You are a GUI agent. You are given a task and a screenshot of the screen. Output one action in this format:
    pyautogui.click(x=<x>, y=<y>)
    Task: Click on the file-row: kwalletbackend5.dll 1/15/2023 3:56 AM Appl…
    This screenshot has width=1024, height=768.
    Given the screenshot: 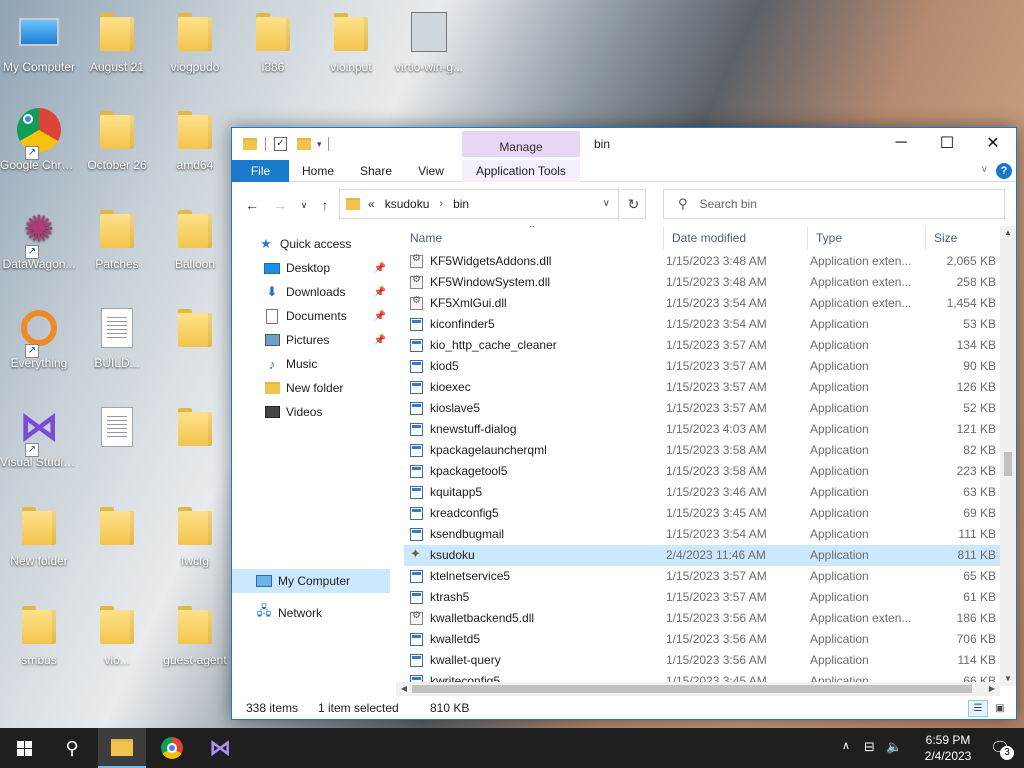 What is the action you would take?
    pyautogui.click(x=702, y=618)
    